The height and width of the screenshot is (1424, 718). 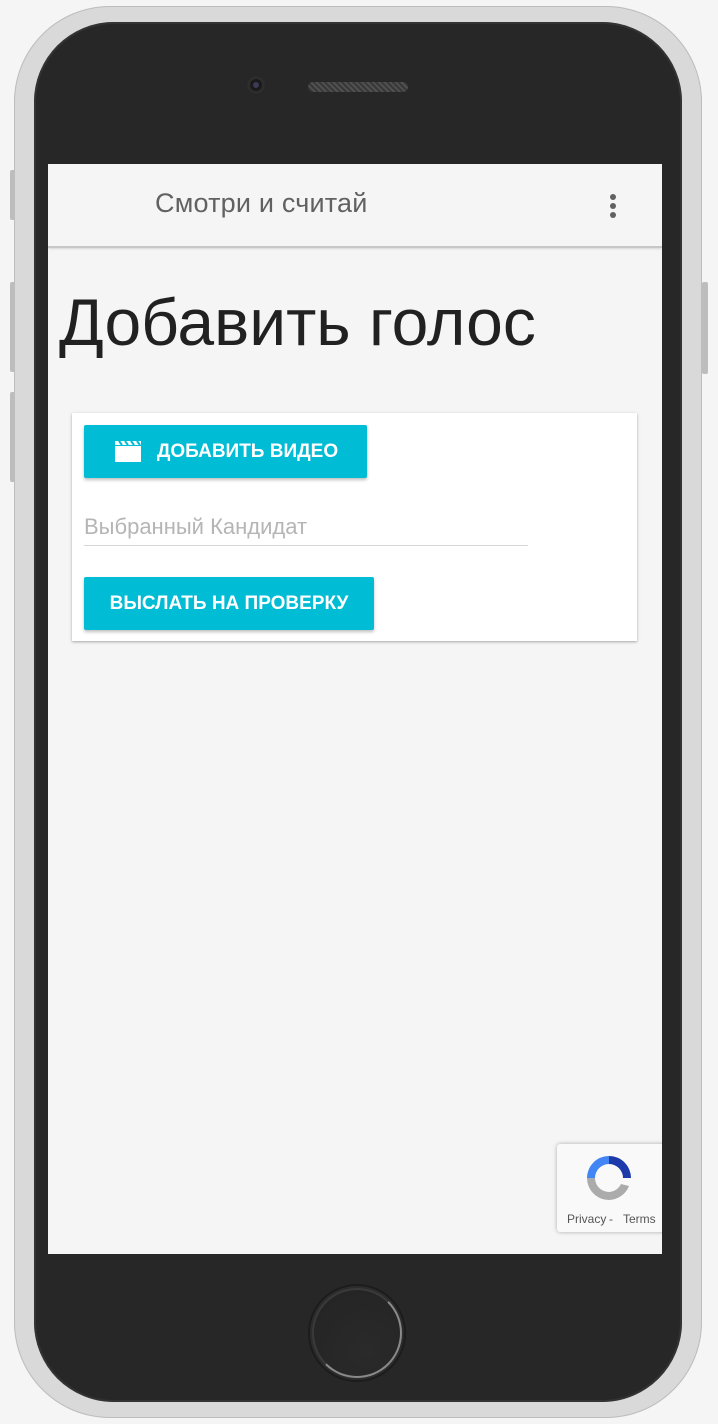 I want to click on recaptcha-badge: Privacy - Terms, so click(x=609, y=1188).